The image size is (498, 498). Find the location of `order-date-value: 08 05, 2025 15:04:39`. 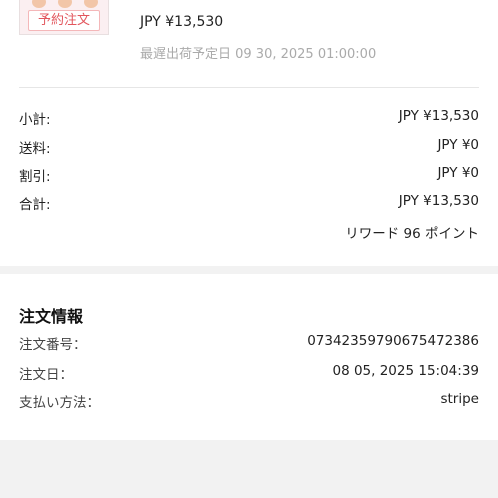

order-date-value: 08 05, 2025 15:04:39 is located at coordinates (405, 371).